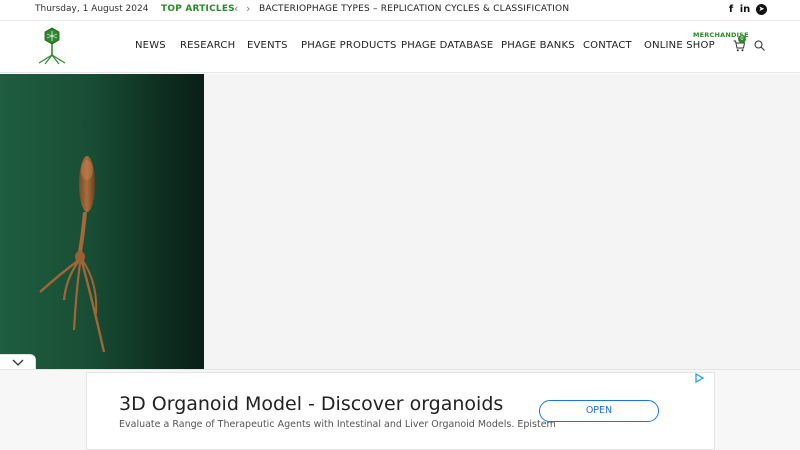 The image size is (800, 450). Describe the element at coordinates (92, 9) in the screenshot. I see `current-date: Thursday, 1 August 2024` at that location.